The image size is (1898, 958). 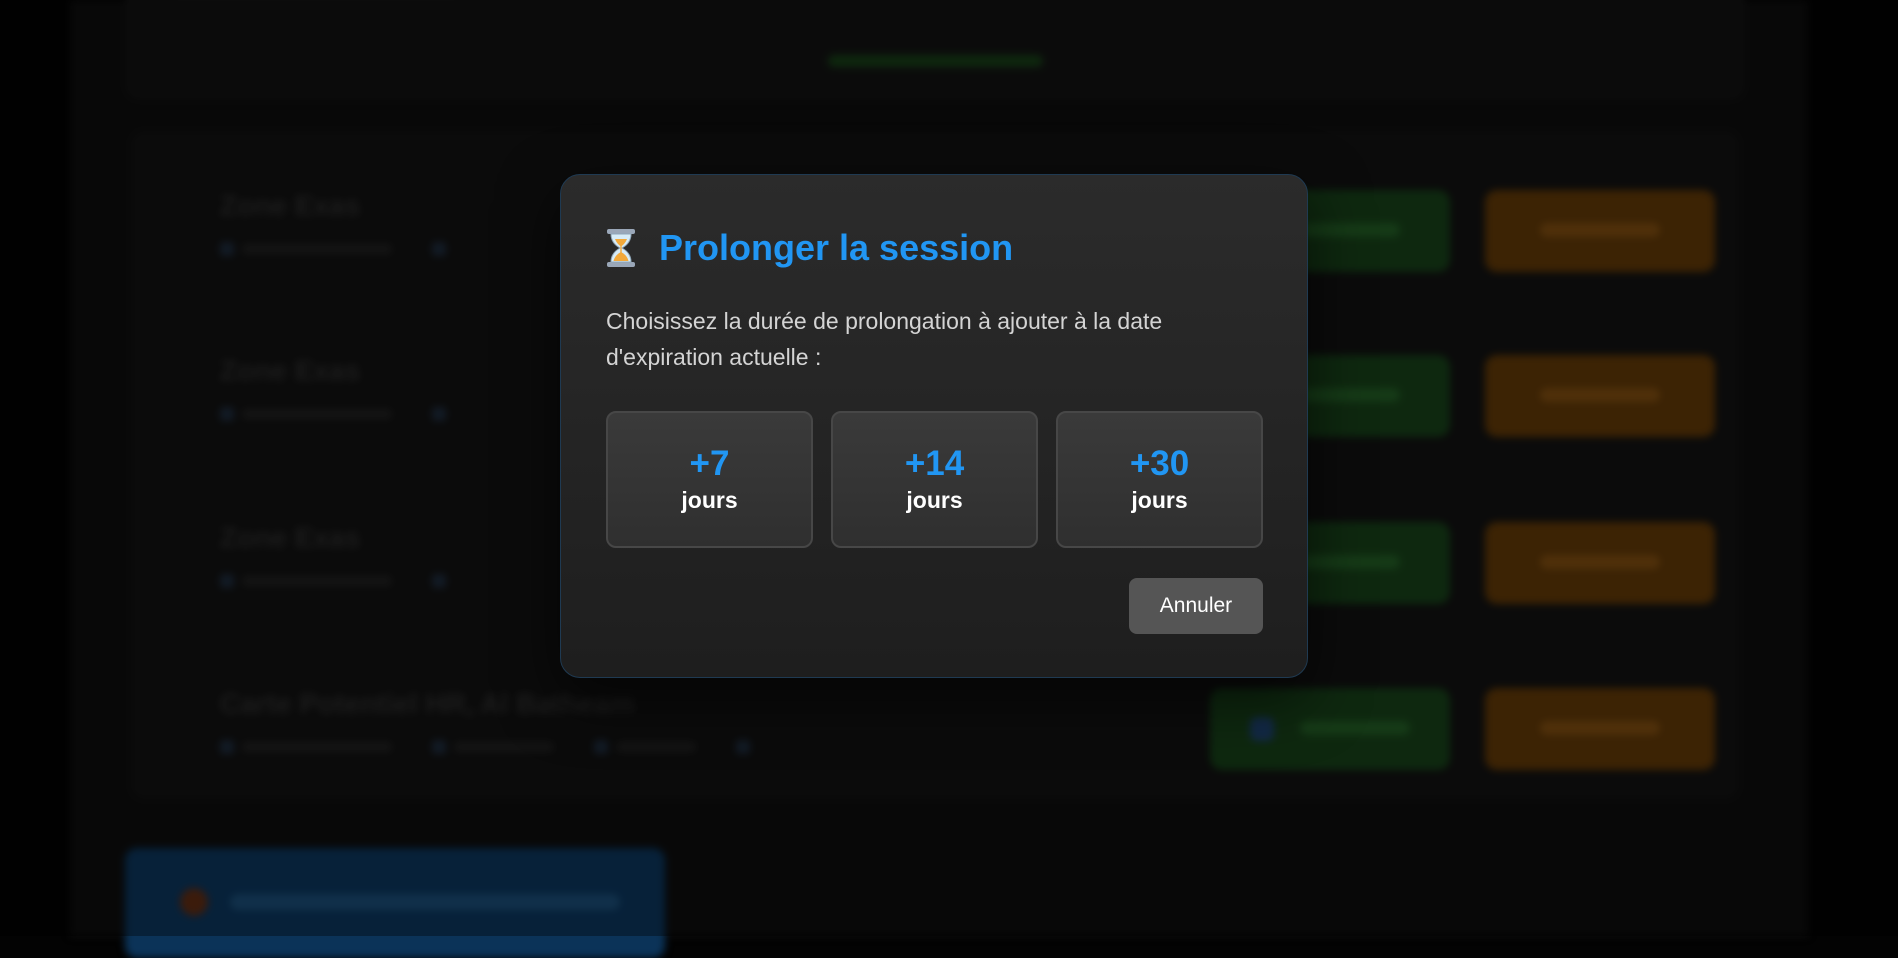 I want to click on extend-7-days-button: +7 jours, so click(x=709, y=479).